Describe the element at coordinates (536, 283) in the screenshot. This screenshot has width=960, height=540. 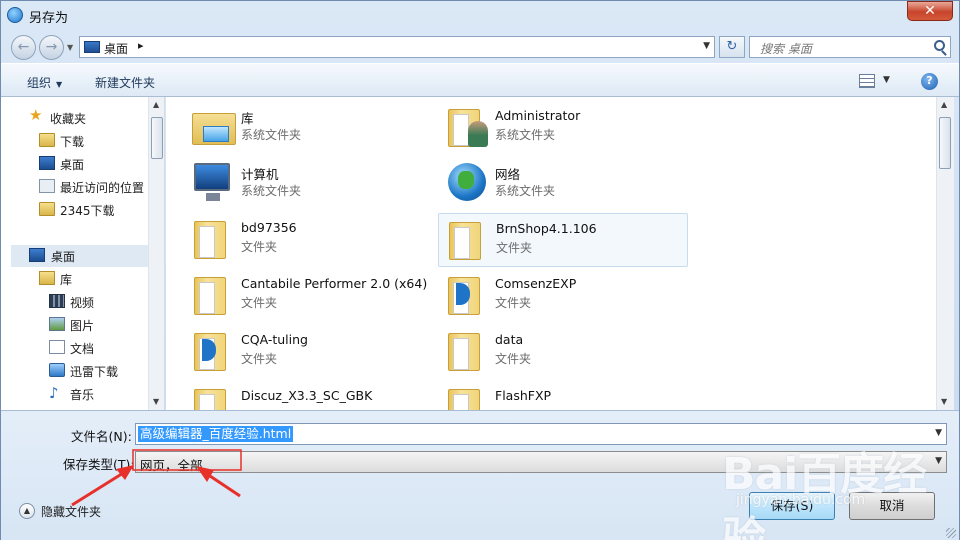
I see `file-name: ComsenzEXP` at that location.